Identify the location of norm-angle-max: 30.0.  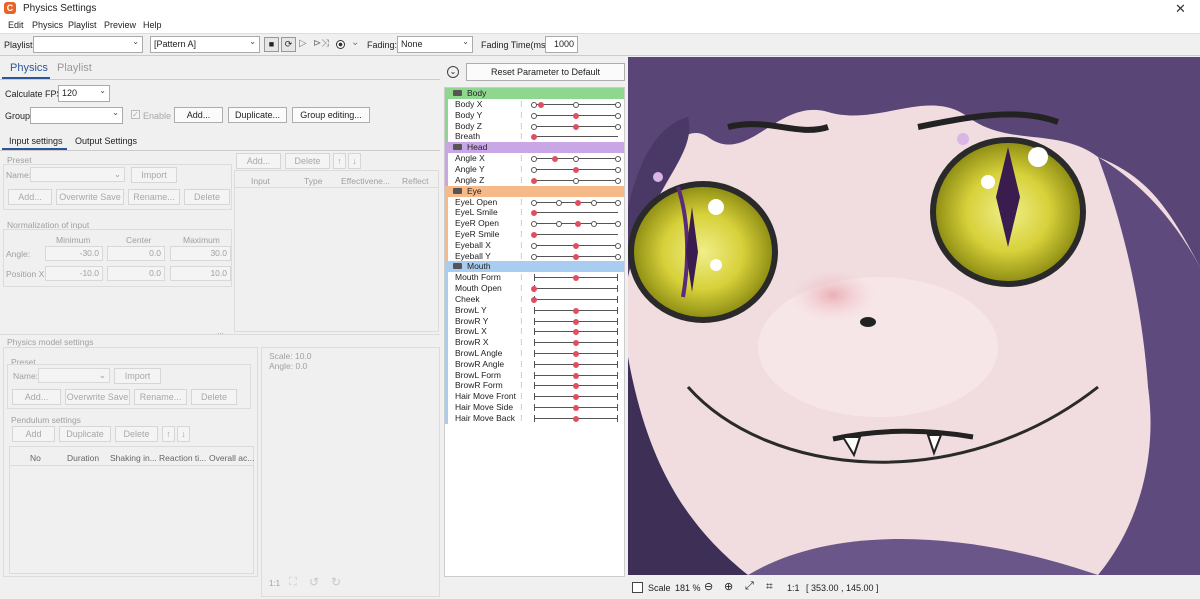
(200, 253).